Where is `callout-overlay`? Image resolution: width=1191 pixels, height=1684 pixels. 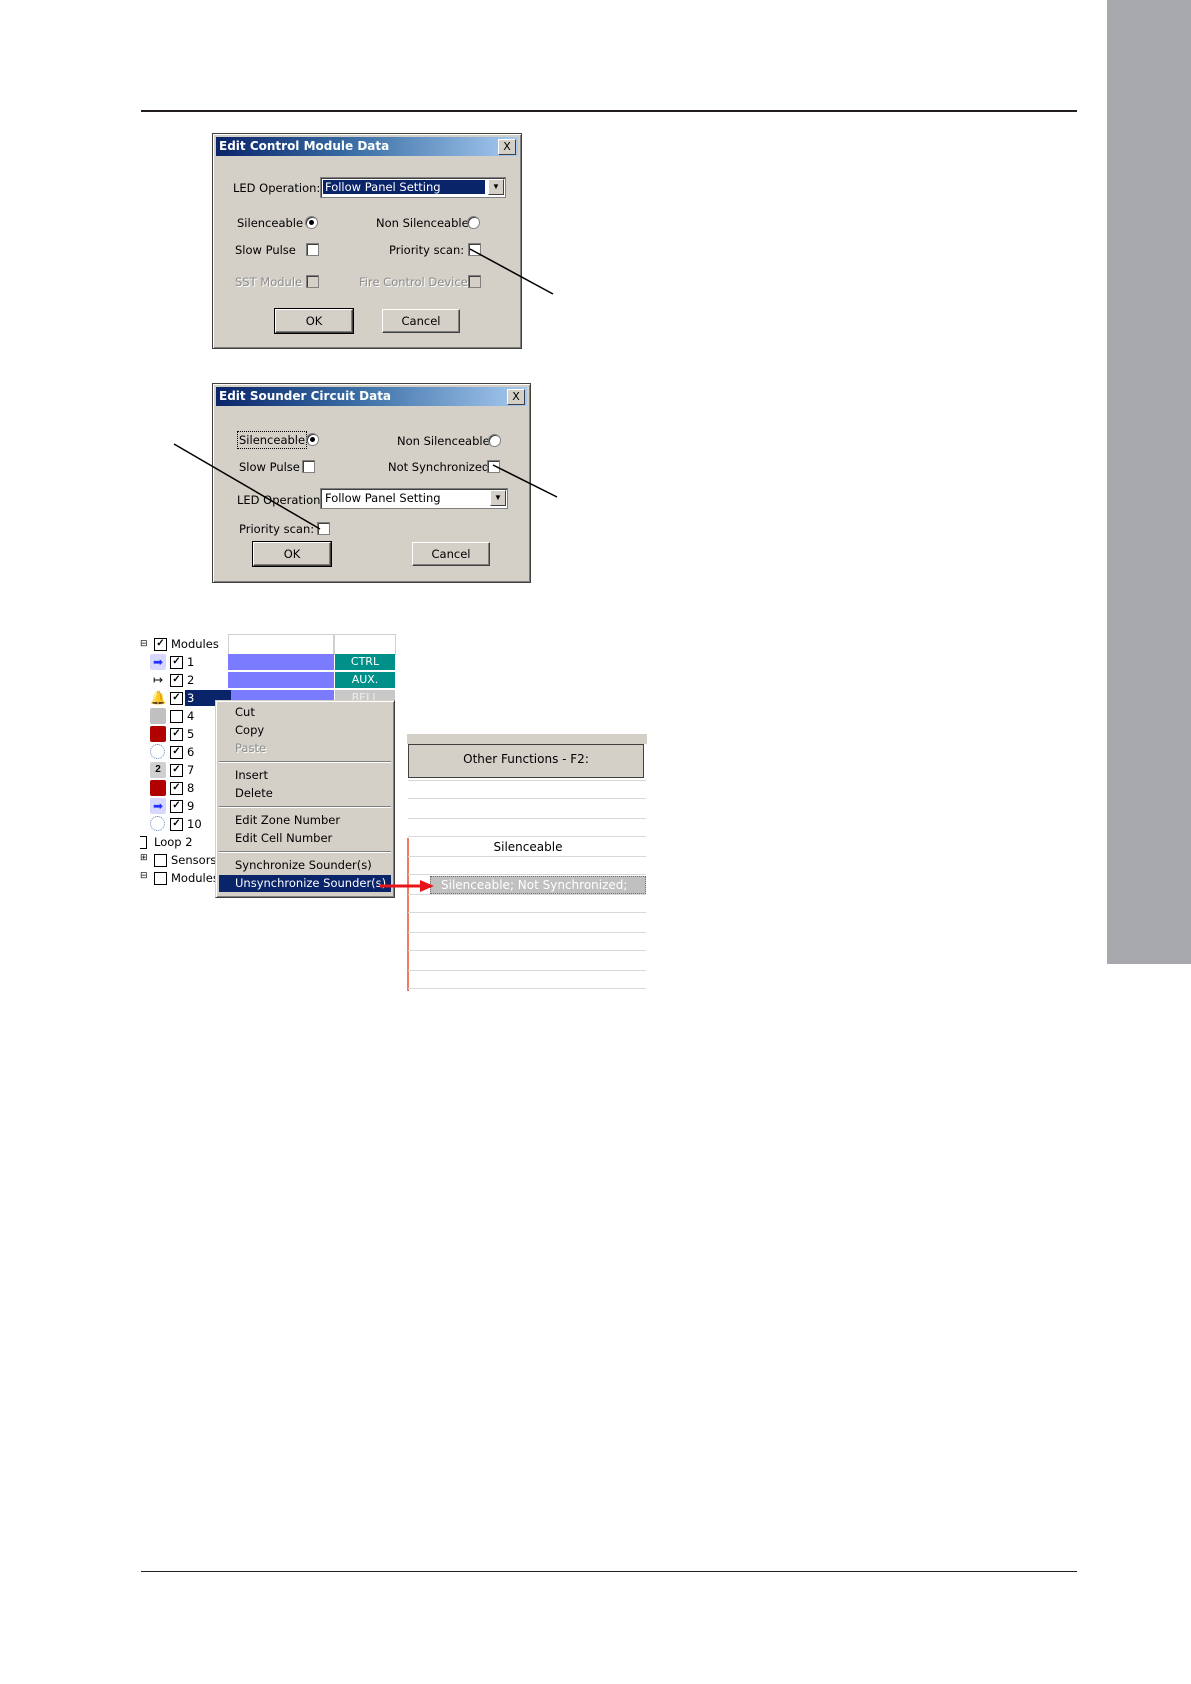
callout-overlay is located at coordinates (365, 570).